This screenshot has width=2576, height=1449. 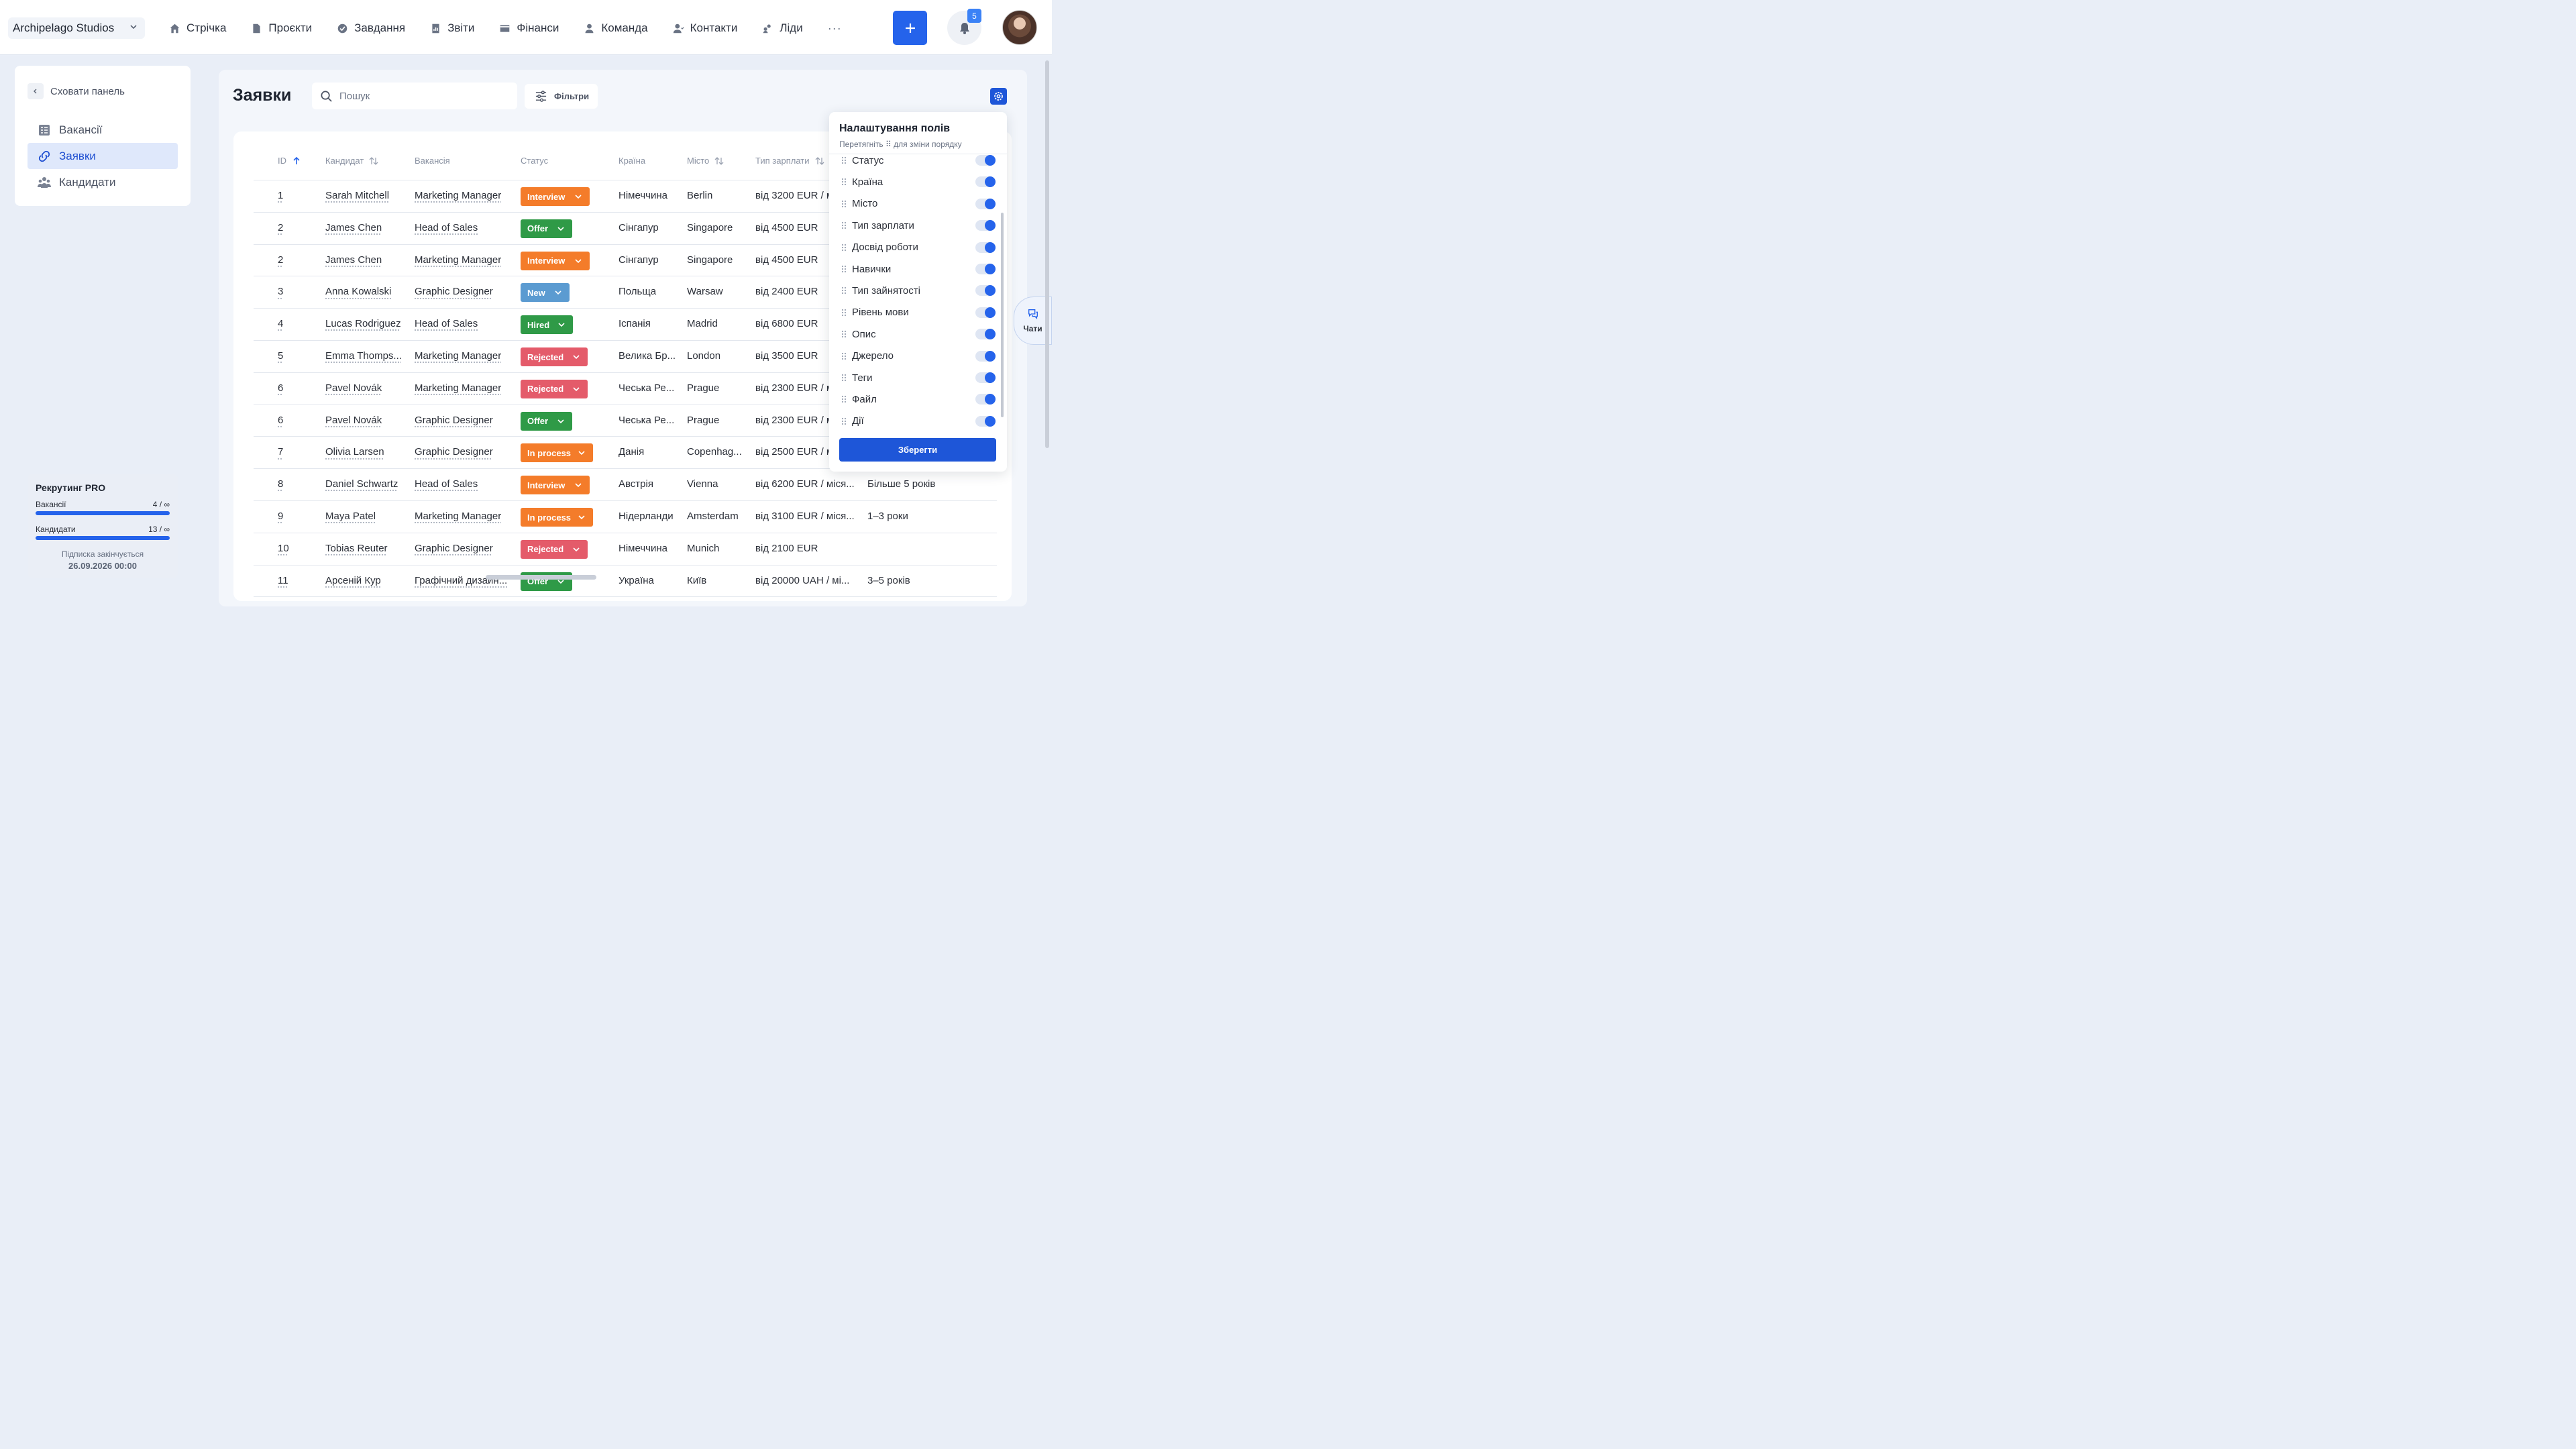 What do you see at coordinates (705, 28) in the screenshot?
I see `nav-item-contacts: Контакти` at bounding box center [705, 28].